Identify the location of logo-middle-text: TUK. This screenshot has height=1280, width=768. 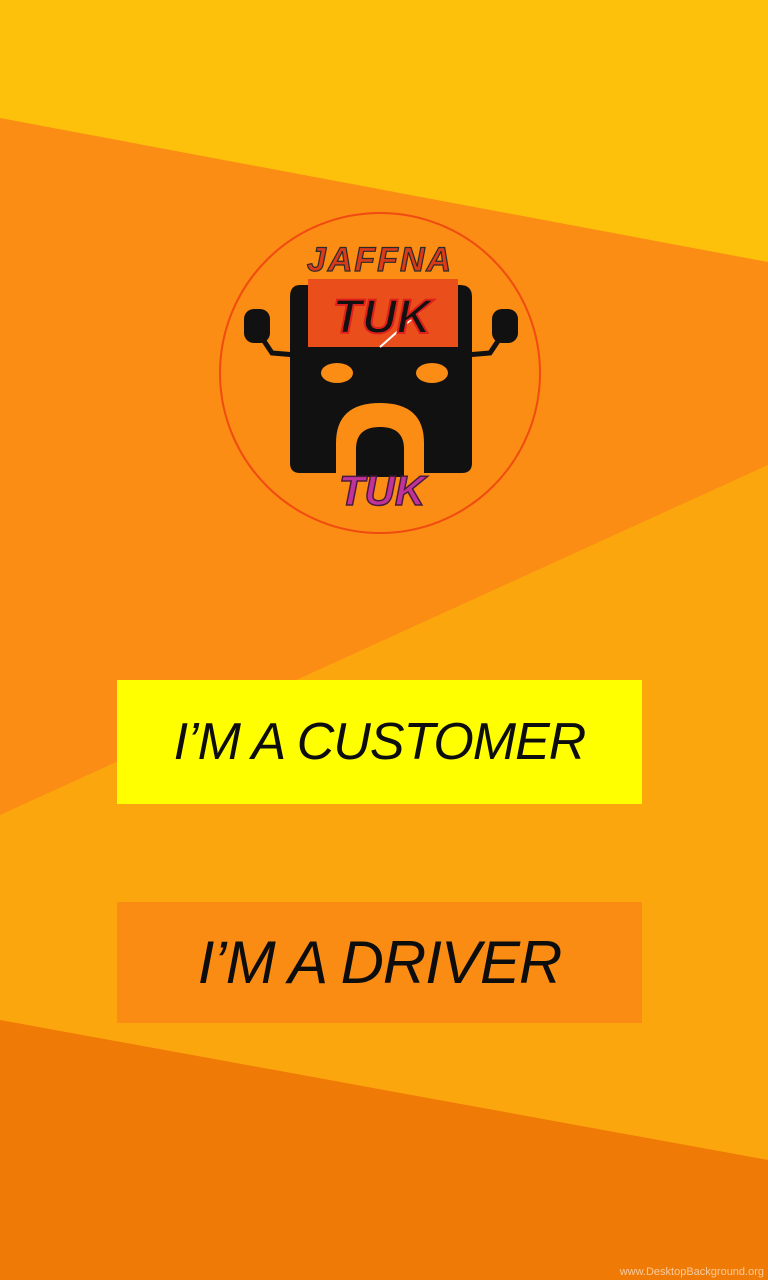
(384, 317).